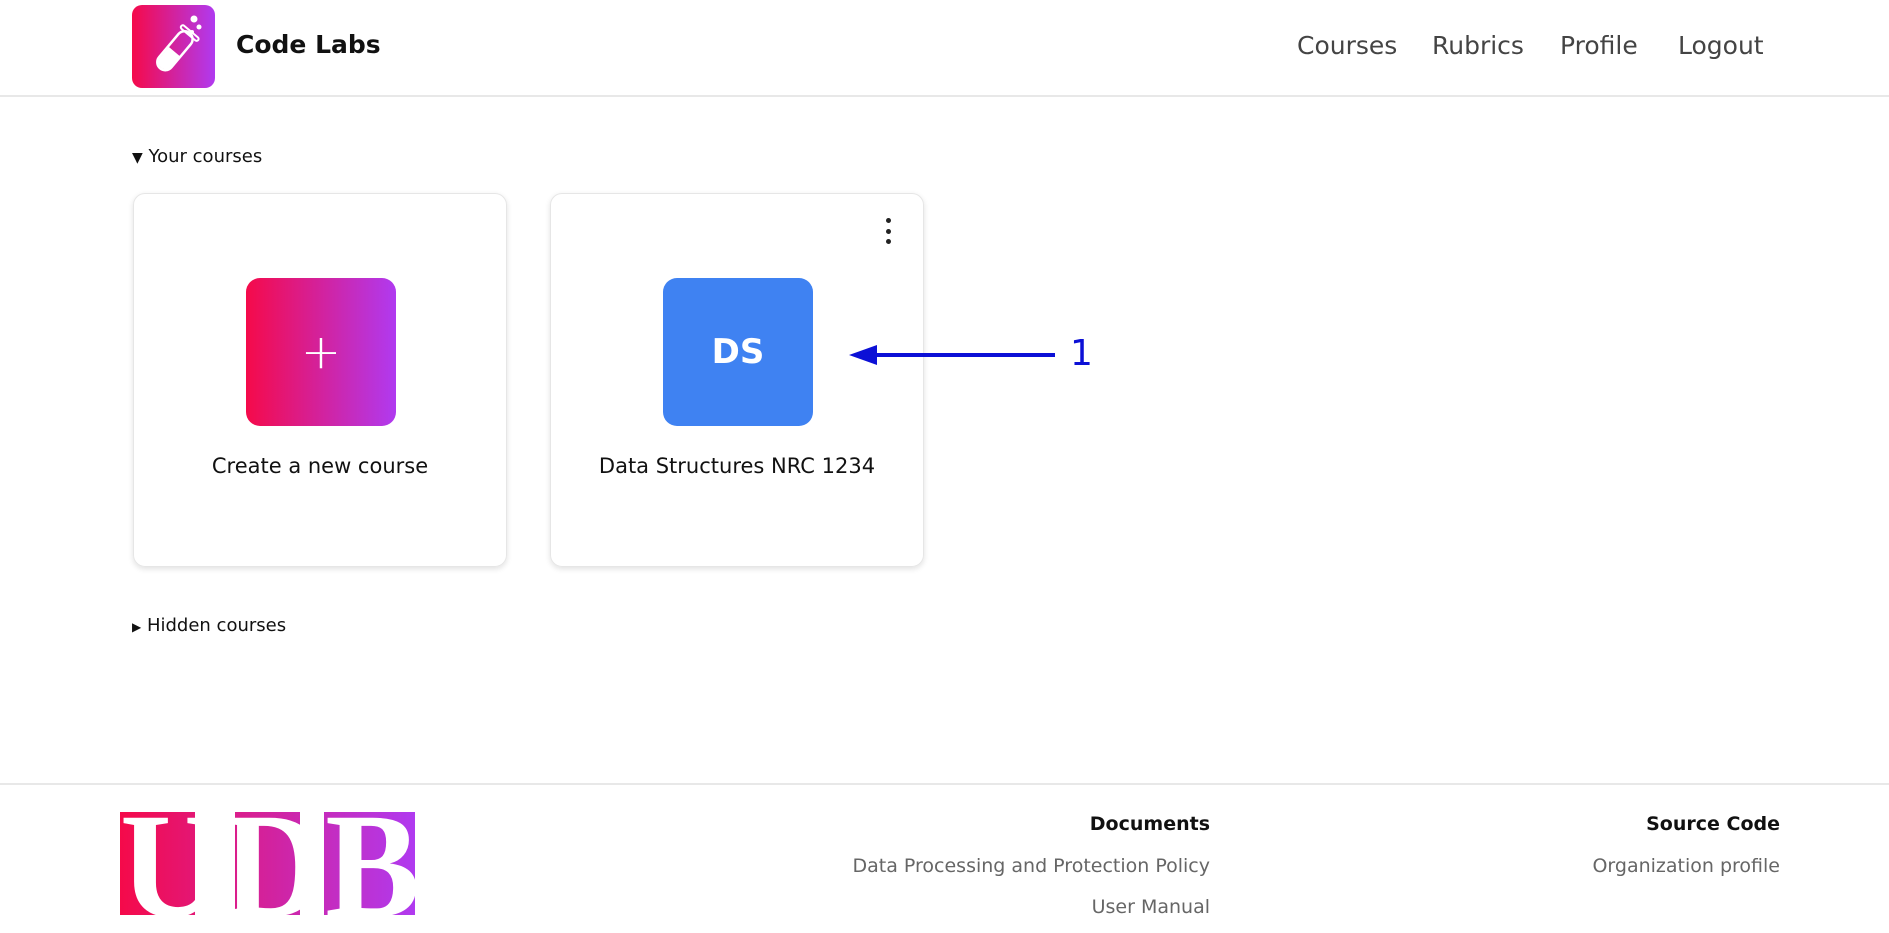  What do you see at coordinates (137, 627) in the screenshot?
I see `caret-right-icon: ▶` at bounding box center [137, 627].